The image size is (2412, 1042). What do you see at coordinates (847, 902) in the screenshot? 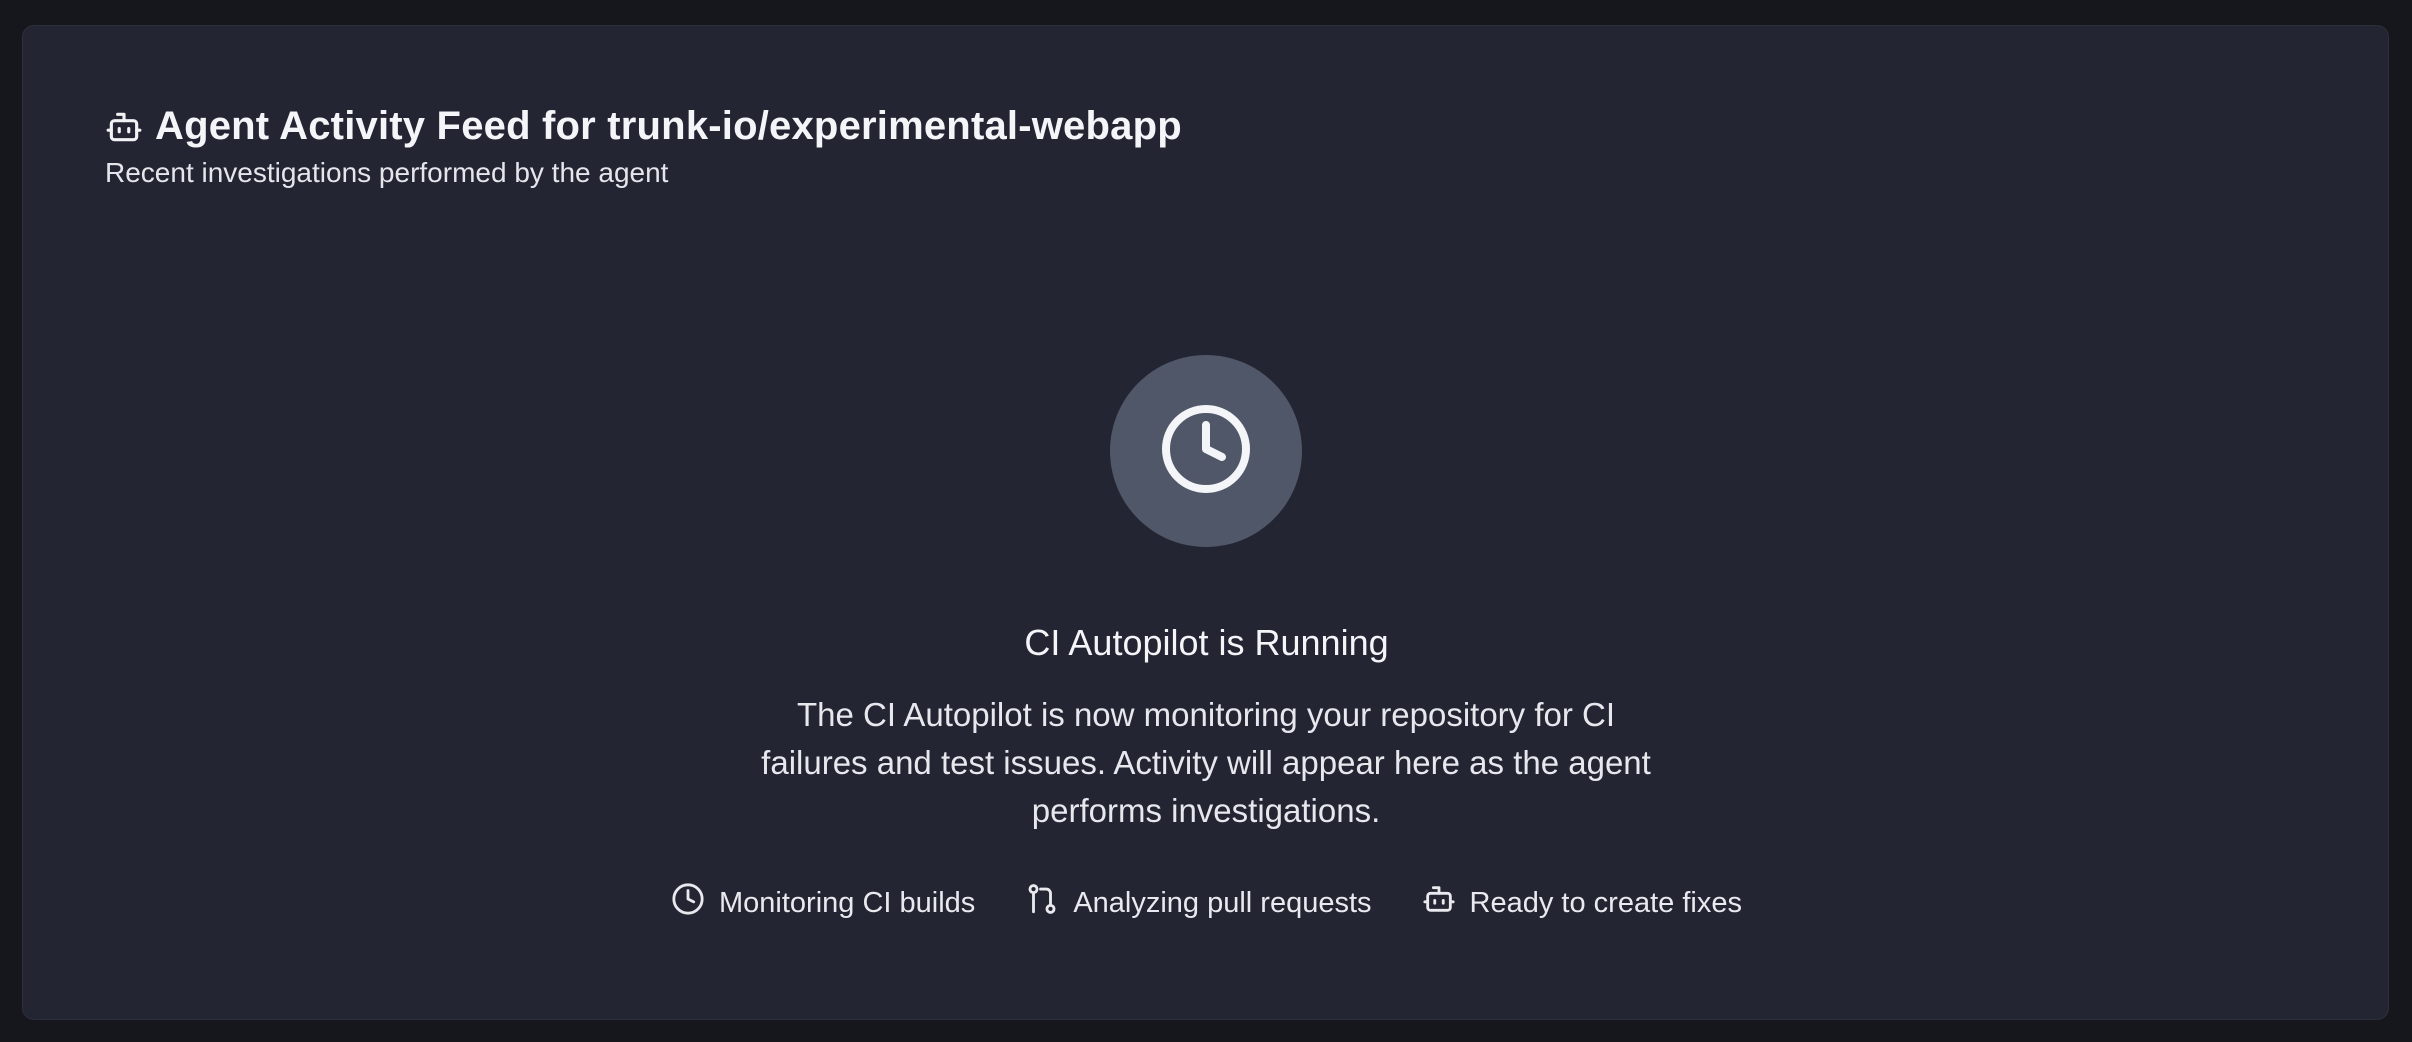
I see `feature-label: Monitoring CI builds` at bounding box center [847, 902].